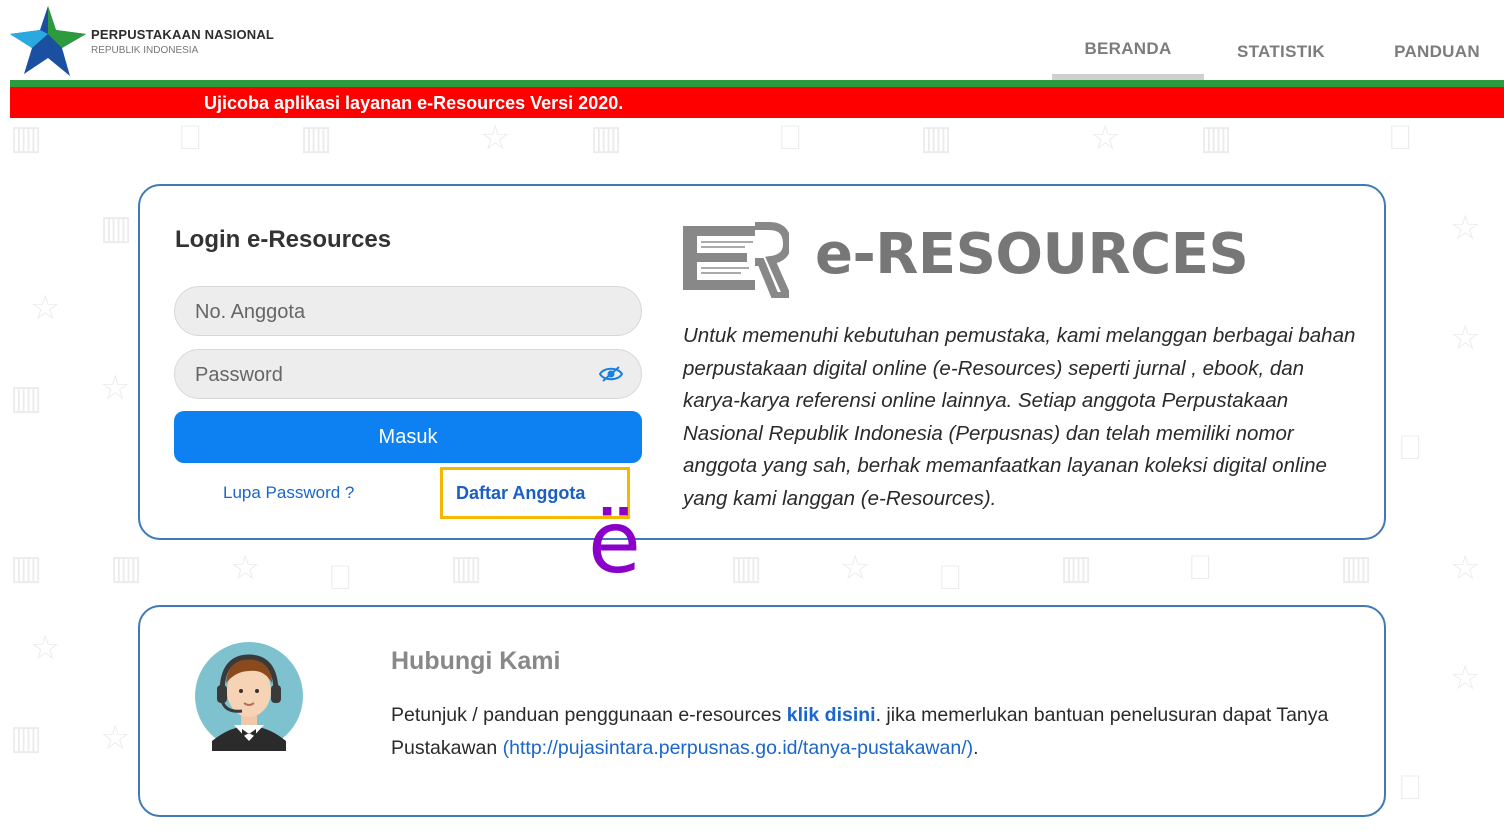 The width and height of the screenshot is (1504, 835). Describe the element at coordinates (1281, 52) in the screenshot. I see `nav-statistik: STATISTIK` at that location.